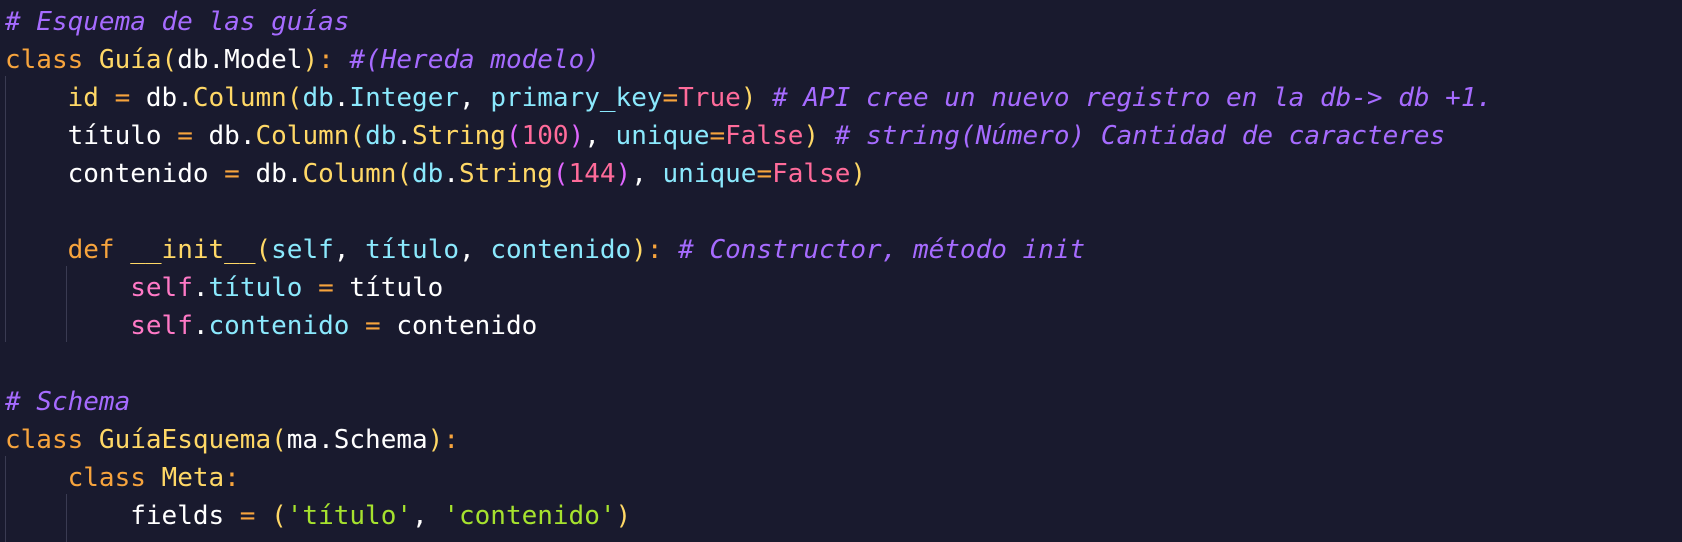 Image resolution: width=1682 pixels, height=542 pixels. I want to click on code-line: class Meta:, so click(122, 478).